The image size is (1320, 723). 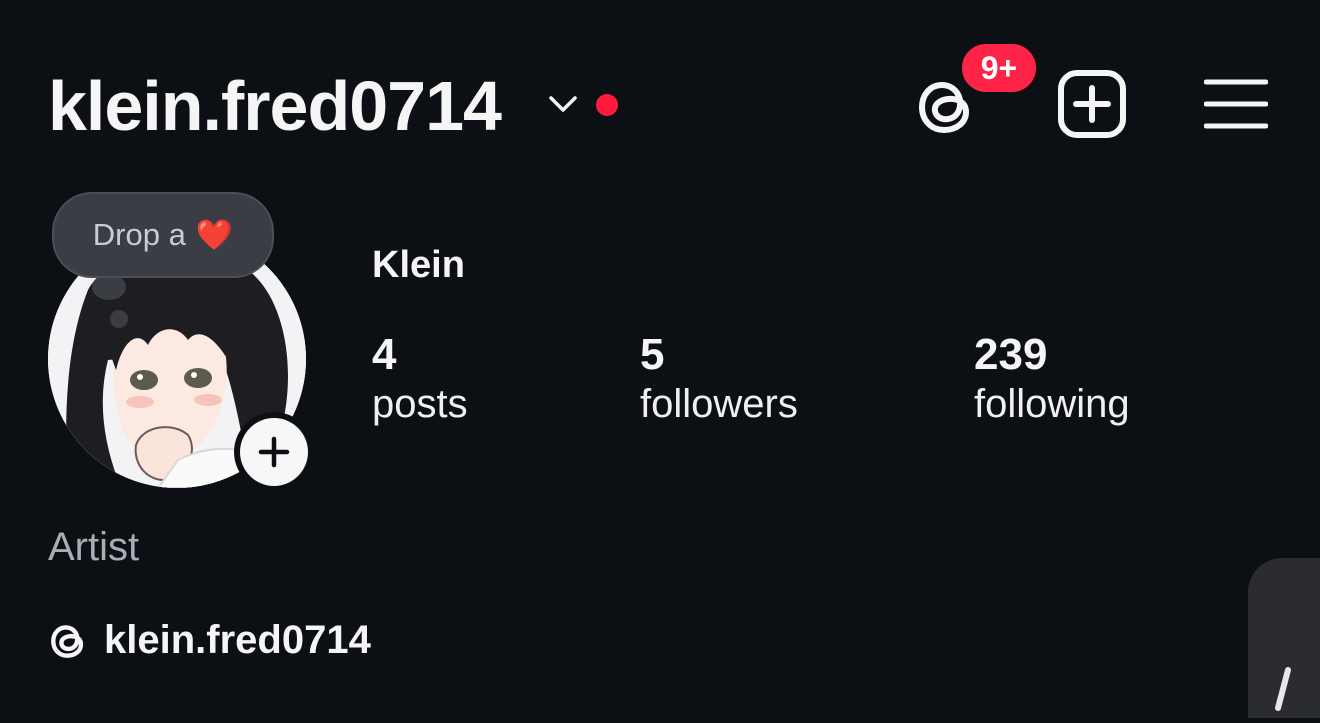 What do you see at coordinates (94, 547) in the screenshot?
I see `bio-text: Artist` at bounding box center [94, 547].